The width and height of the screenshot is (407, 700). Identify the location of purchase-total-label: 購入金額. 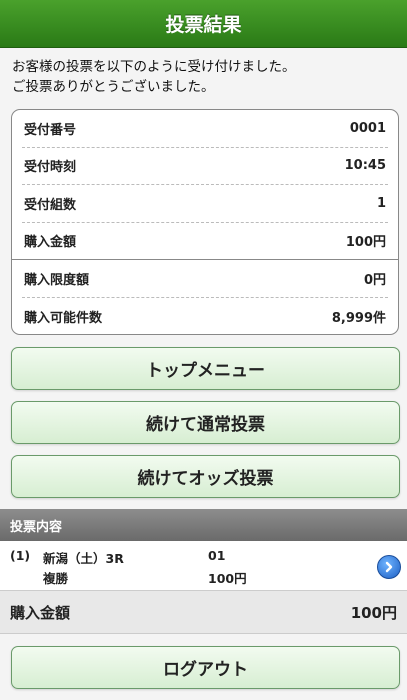
(40, 612).